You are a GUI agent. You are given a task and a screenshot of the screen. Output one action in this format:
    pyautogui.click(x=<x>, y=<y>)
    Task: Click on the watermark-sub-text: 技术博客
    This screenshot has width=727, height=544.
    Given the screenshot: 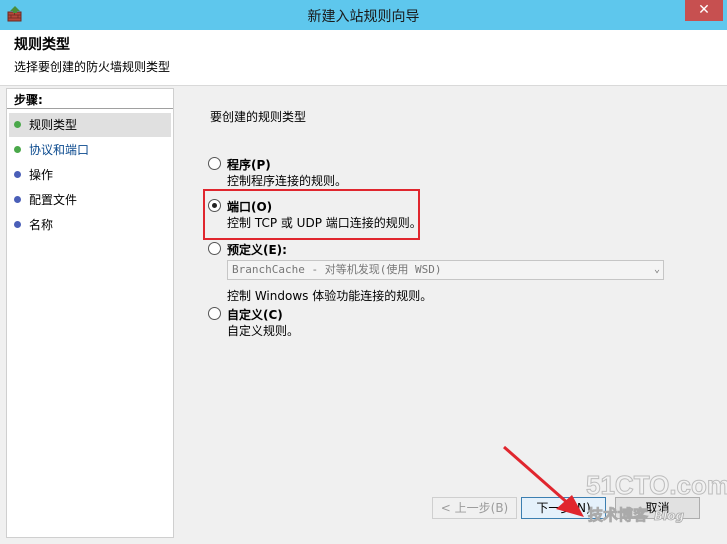 What is the action you would take?
    pyautogui.click(x=618, y=515)
    